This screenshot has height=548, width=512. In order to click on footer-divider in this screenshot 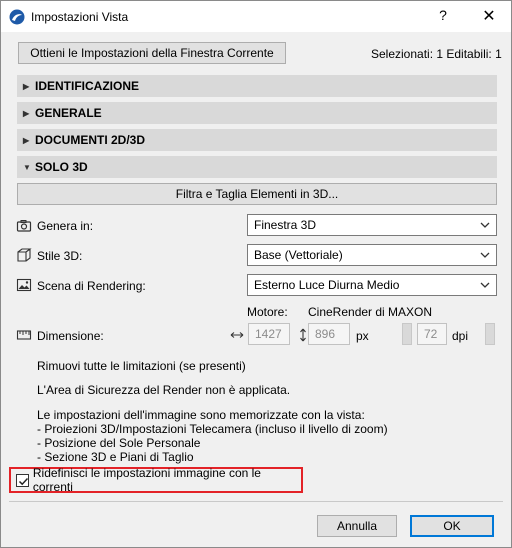, I will do `click(256, 501)`.